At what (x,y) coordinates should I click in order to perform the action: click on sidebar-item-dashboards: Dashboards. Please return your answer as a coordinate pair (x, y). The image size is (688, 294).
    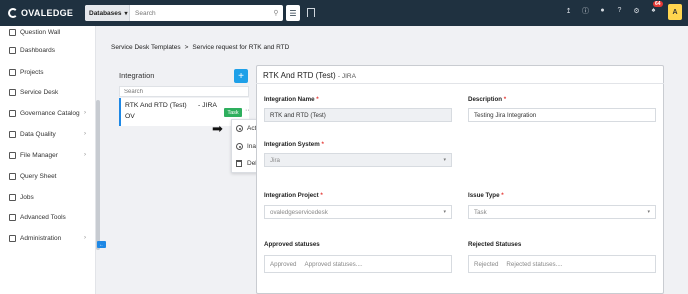
    Looking at the image, I should click on (45, 50).